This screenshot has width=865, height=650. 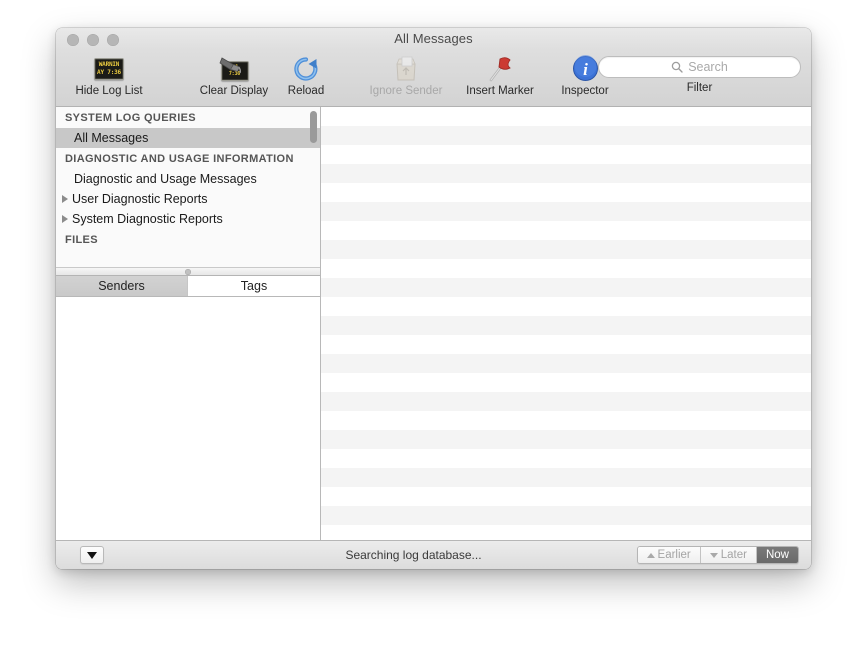 I want to click on triangle-up-icon, so click(x=650, y=555).